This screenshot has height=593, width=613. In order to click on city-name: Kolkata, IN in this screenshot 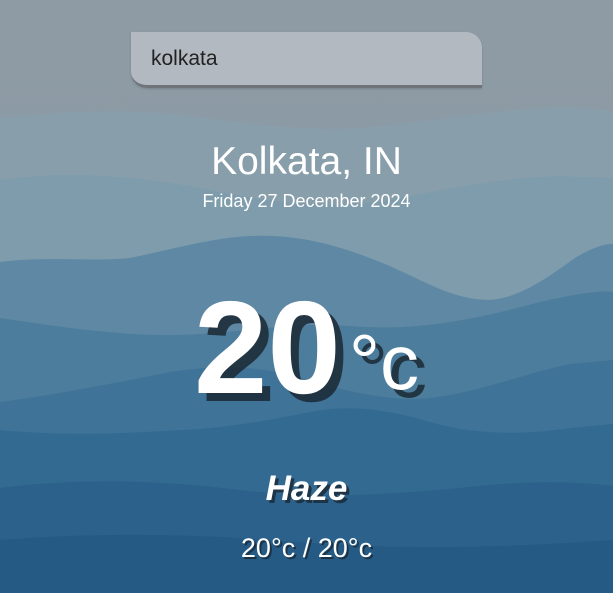, I will do `click(306, 161)`.